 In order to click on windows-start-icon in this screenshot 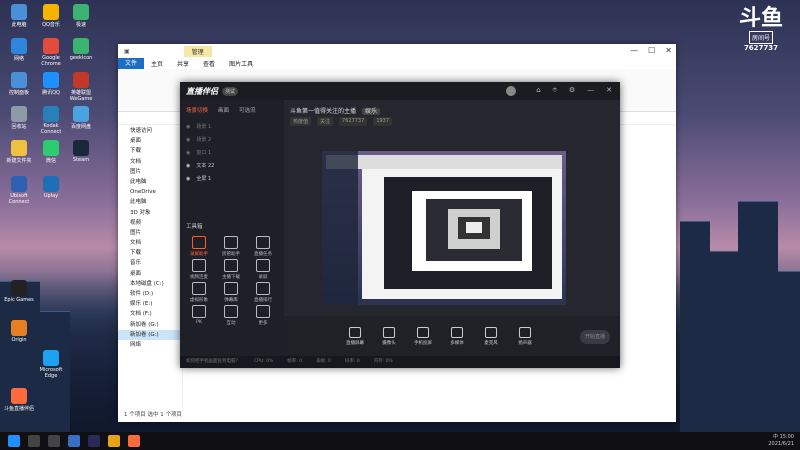, I will do `click(14, 441)`.